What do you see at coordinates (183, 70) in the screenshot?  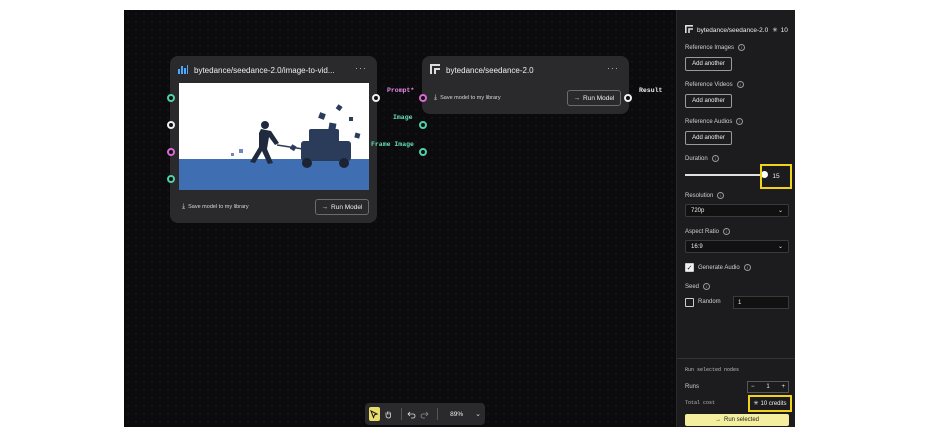 I see `bar-chart-icon` at bounding box center [183, 70].